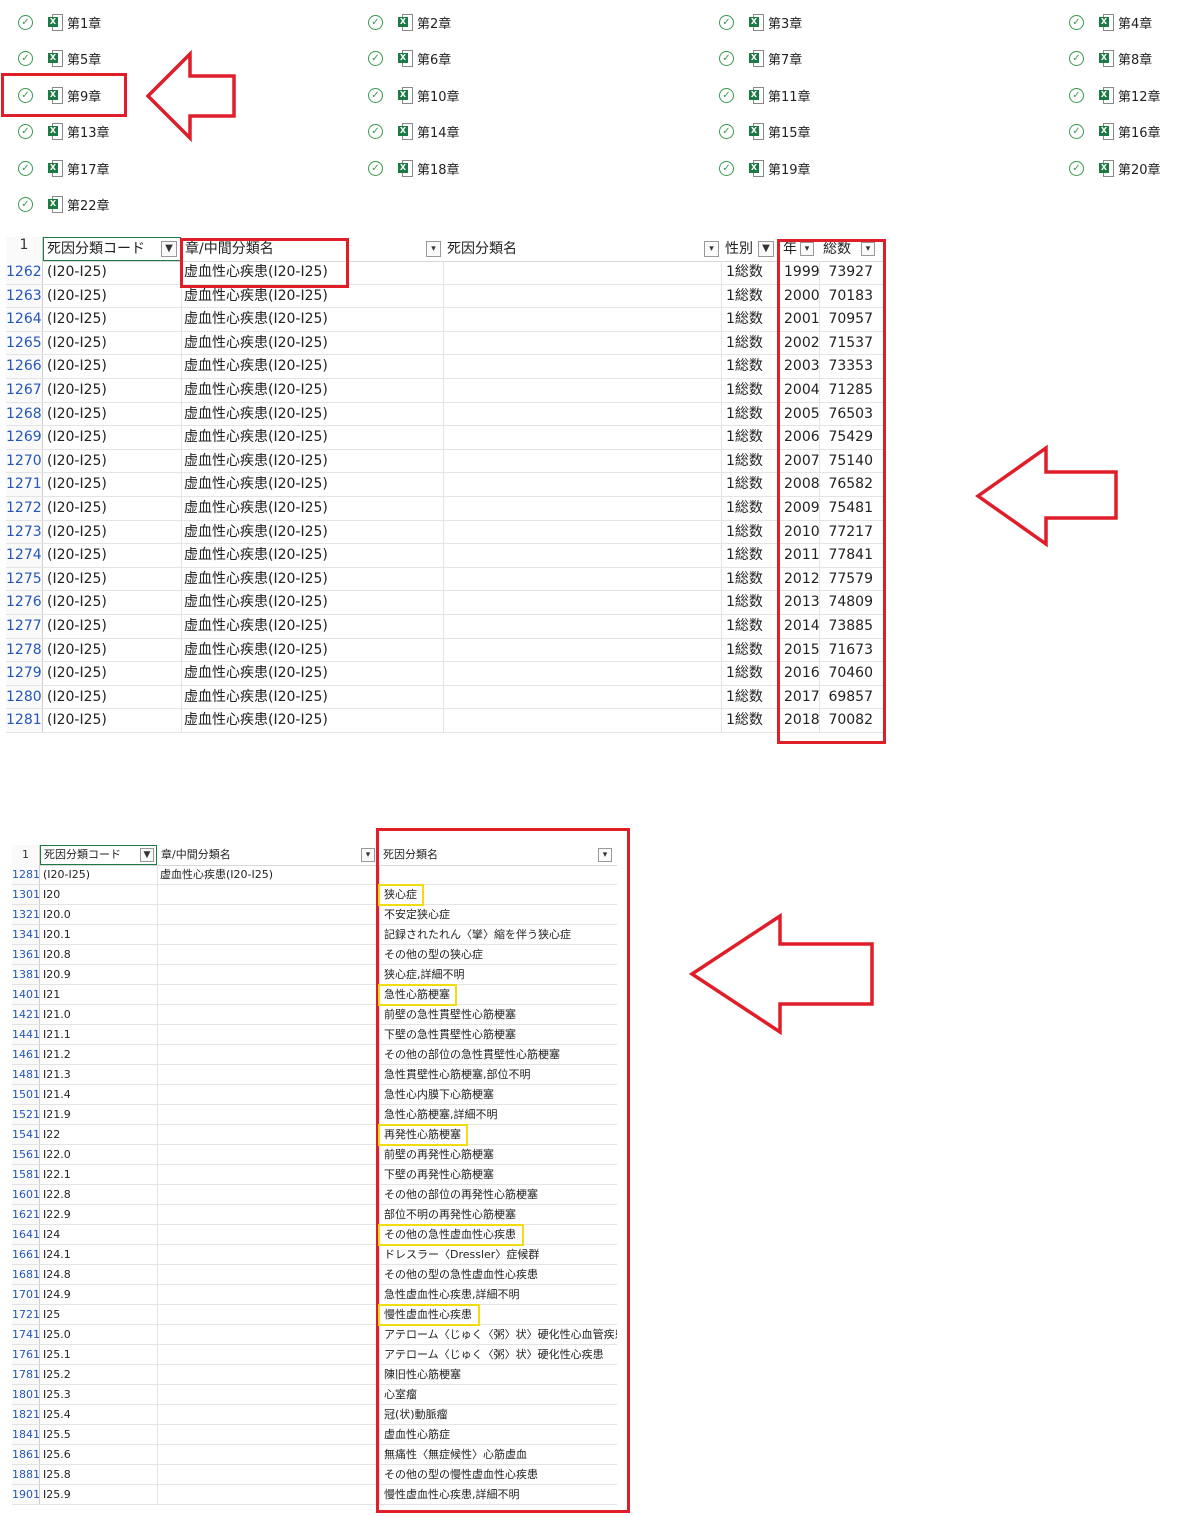  What do you see at coordinates (98, 914) in the screenshot?
I see `cell-code: I20.0` at bounding box center [98, 914].